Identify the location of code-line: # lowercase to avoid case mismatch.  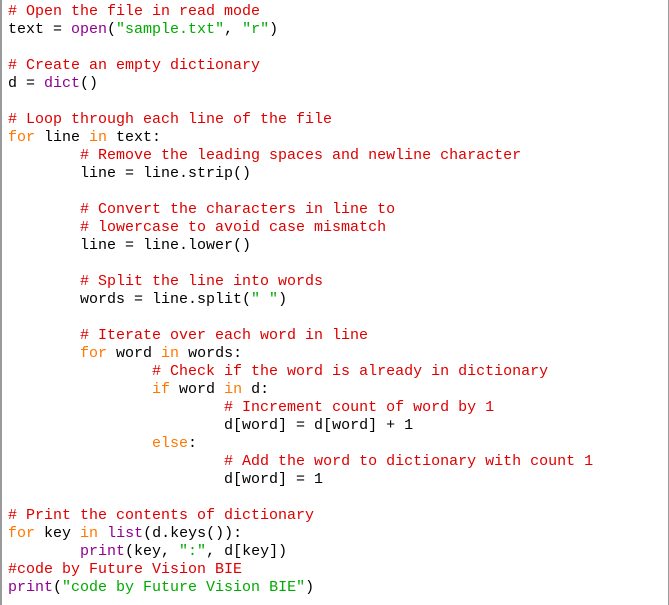
(300, 228).